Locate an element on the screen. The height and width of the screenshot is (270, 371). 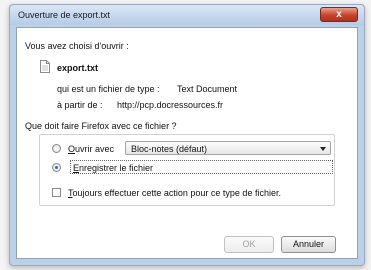
title-bar: Ouverture de export.txt x is located at coordinates (187, 15).